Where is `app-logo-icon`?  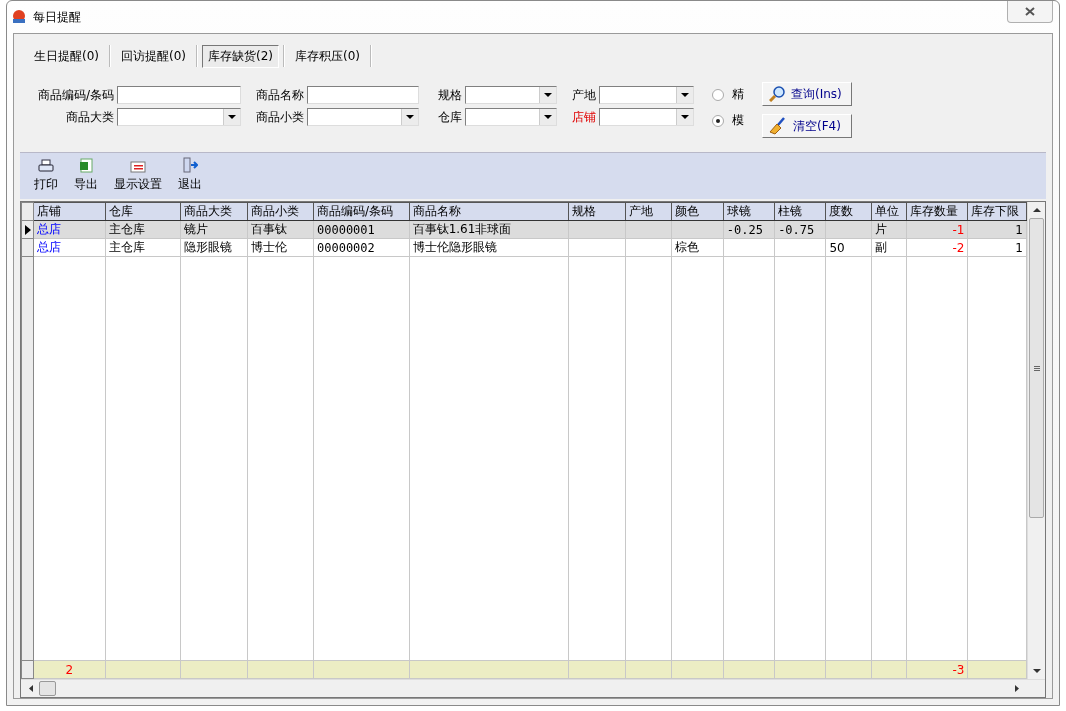
app-logo-icon is located at coordinates (19, 17).